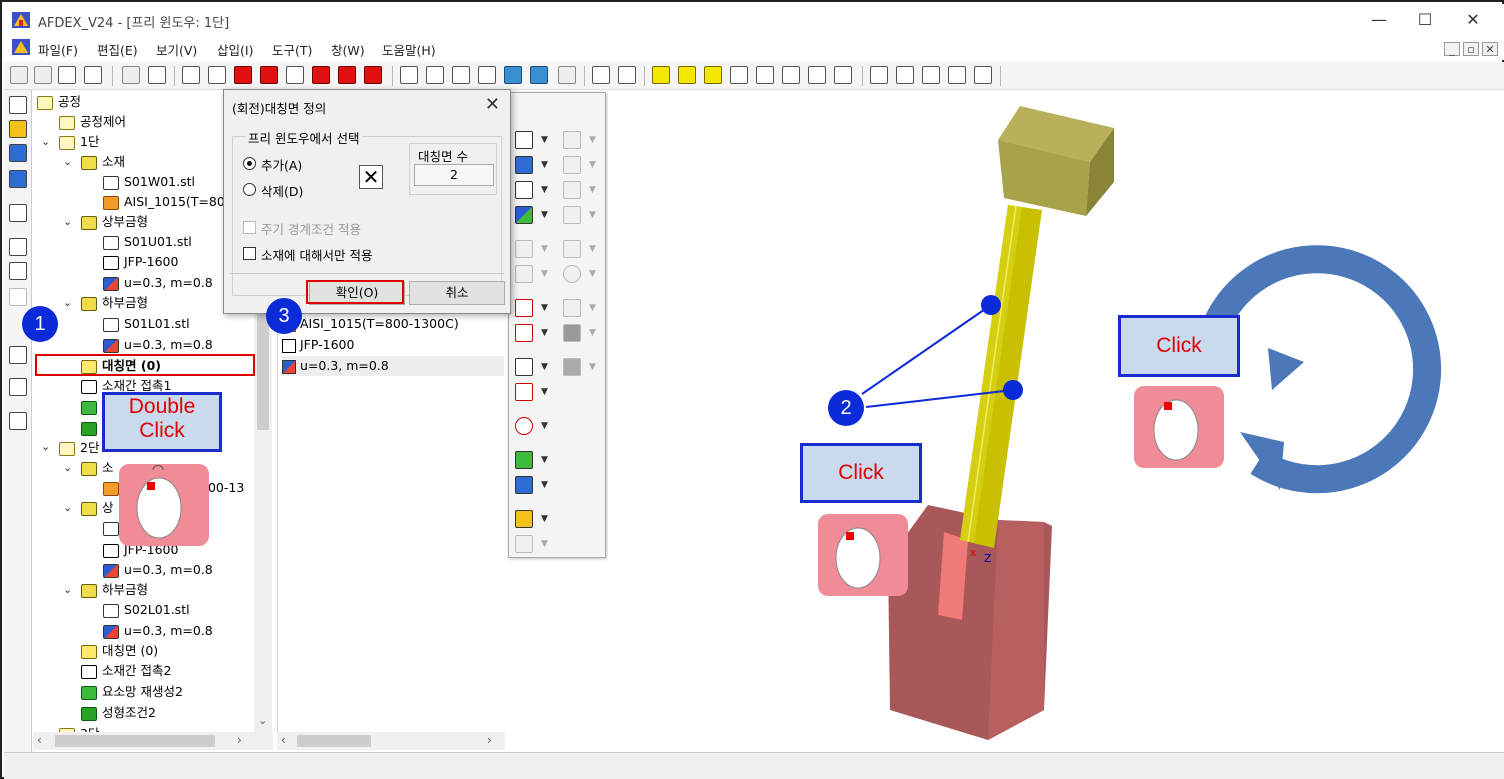  I want to click on tree-item-lower-die-stl: S01L01.stl, so click(146, 324).